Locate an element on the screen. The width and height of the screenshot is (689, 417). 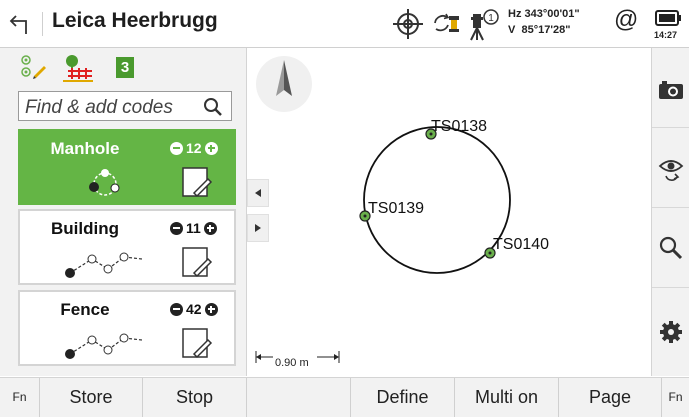
circle-points-icon is located at coordinates (104, 182).